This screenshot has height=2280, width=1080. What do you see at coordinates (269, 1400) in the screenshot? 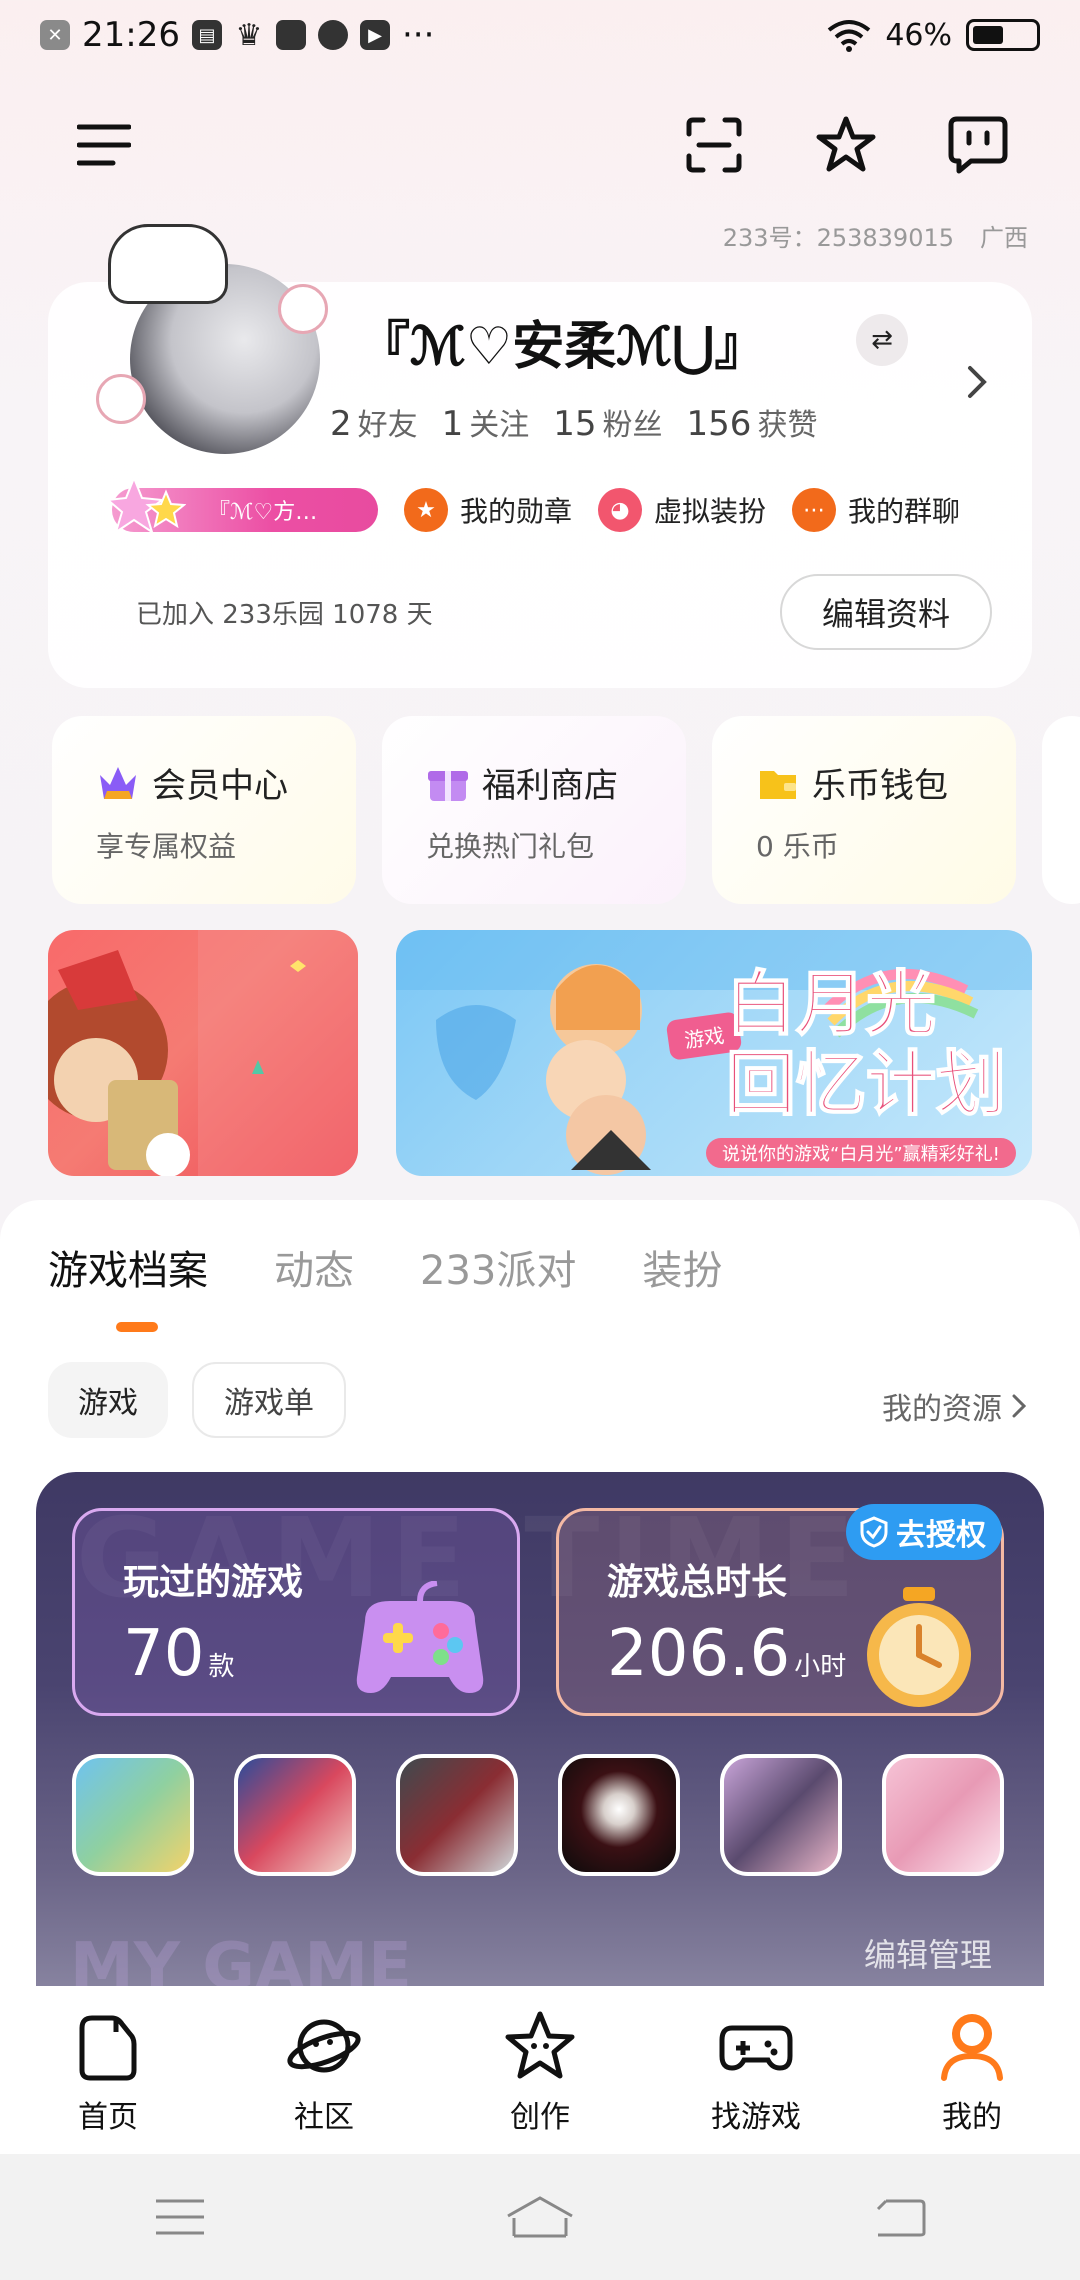
I see `chip-game-lists: 游戏单` at bounding box center [269, 1400].